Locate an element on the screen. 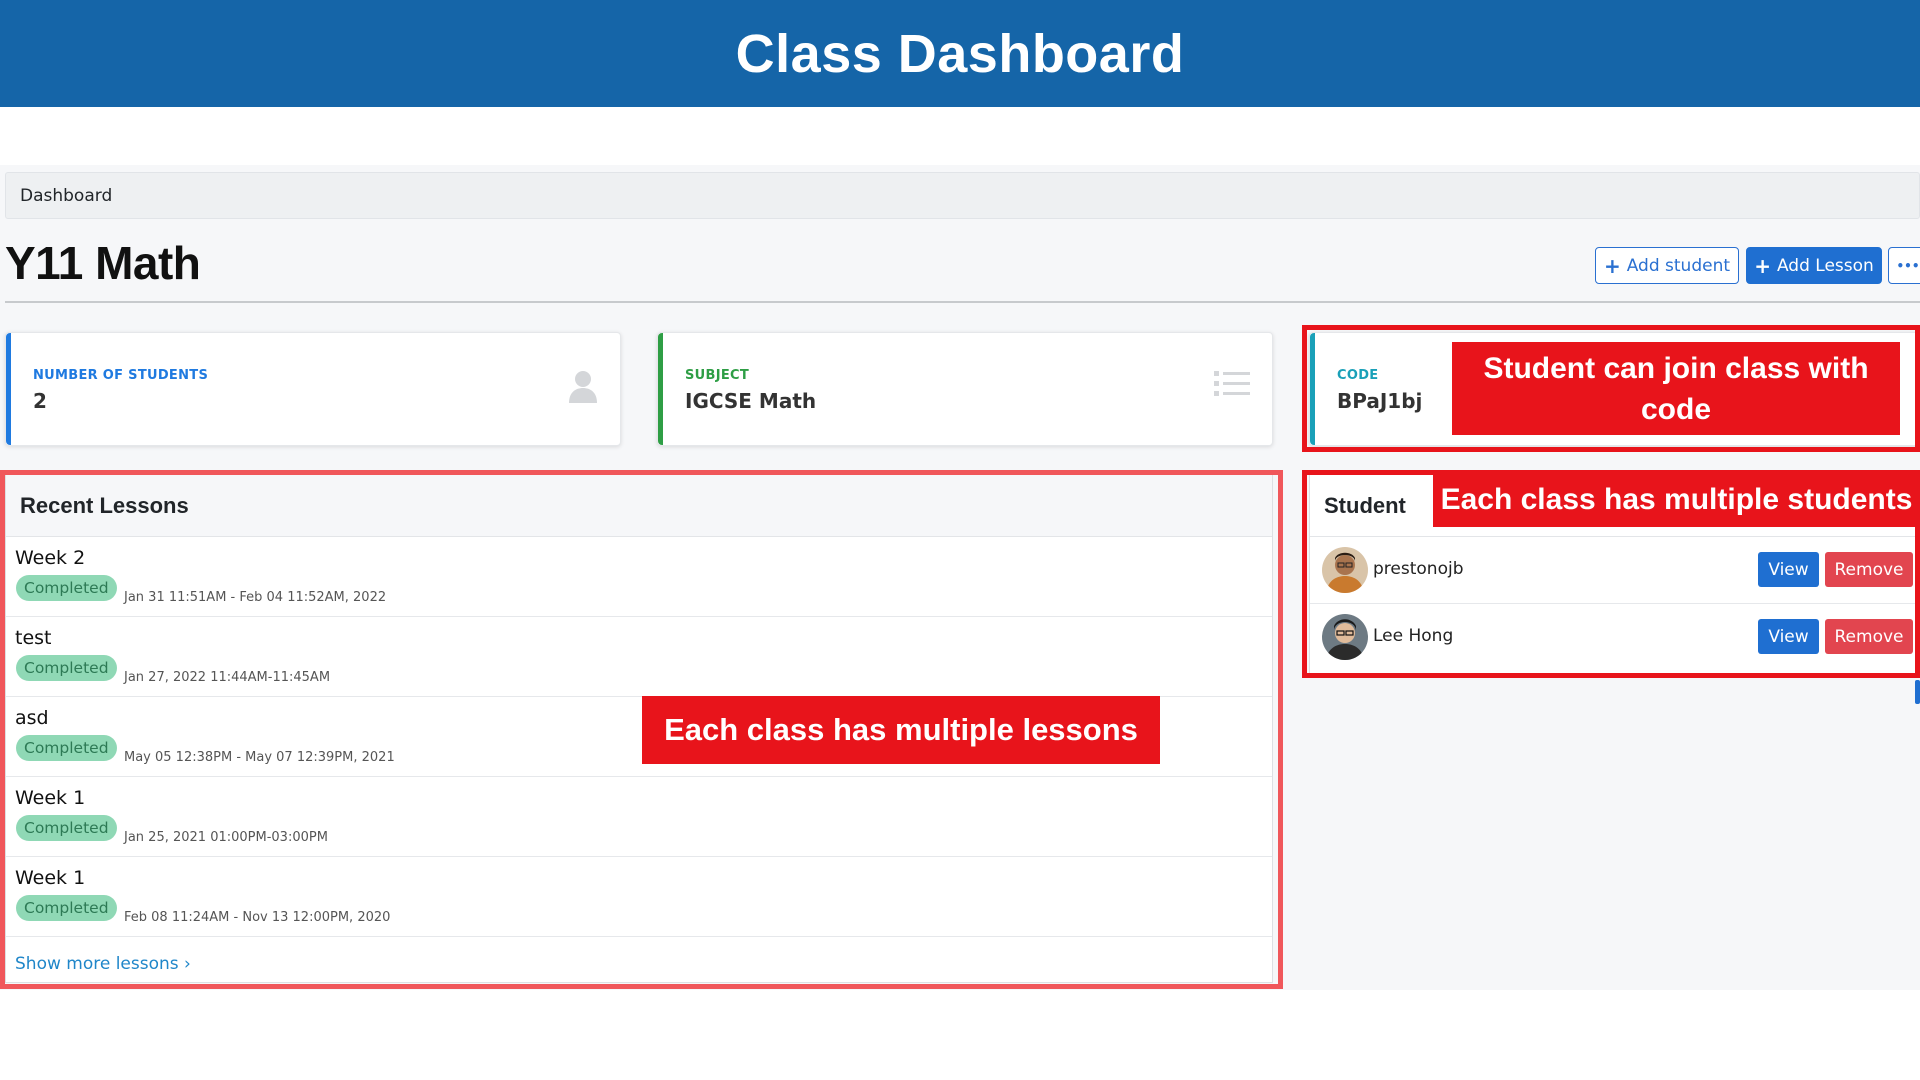 The width and height of the screenshot is (1920, 1080). more-options-button: ••• is located at coordinates (1904, 265).